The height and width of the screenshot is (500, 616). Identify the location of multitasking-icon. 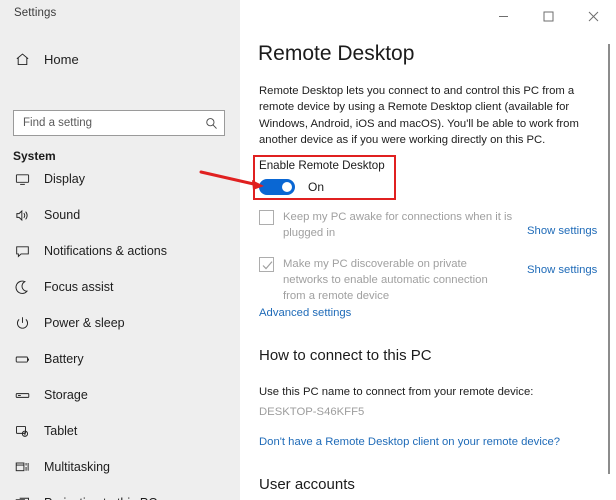
(22, 467).